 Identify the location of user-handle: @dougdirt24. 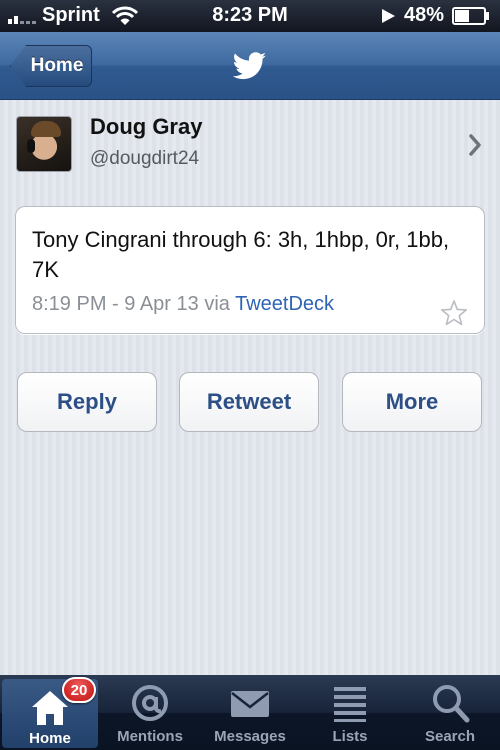
(145, 158).